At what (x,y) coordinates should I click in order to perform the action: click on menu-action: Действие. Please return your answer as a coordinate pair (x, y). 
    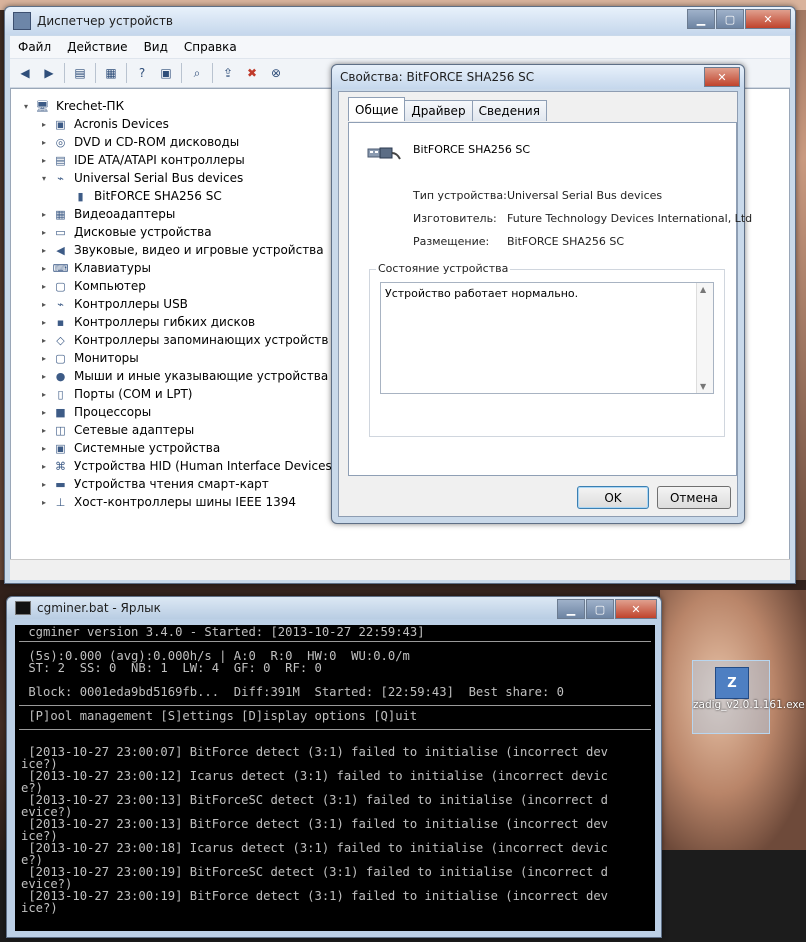
    Looking at the image, I should click on (97, 47).